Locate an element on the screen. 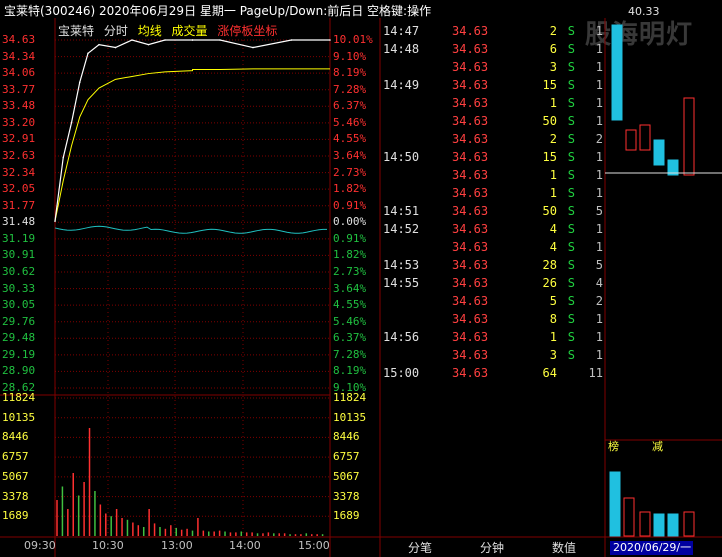  legend-volume: 成交量 is located at coordinates (189, 31).